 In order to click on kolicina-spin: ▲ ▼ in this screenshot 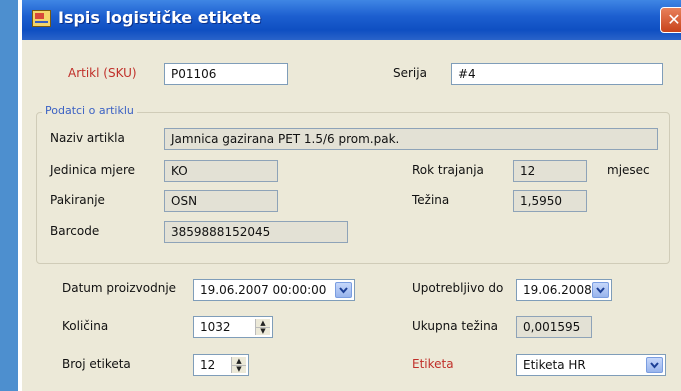, I will do `click(262, 327)`.